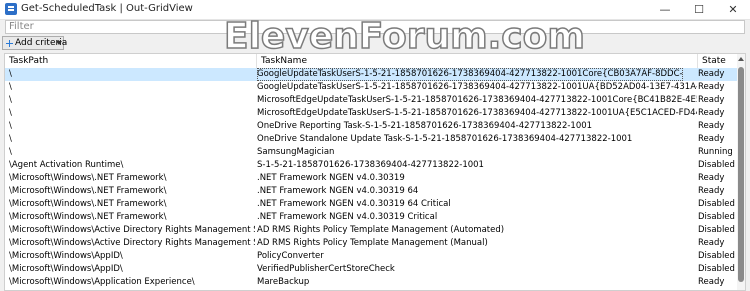 This screenshot has height=291, width=750. Describe the element at coordinates (34, 43) in the screenshot. I see `add-criteria-button: Add criteria` at that location.